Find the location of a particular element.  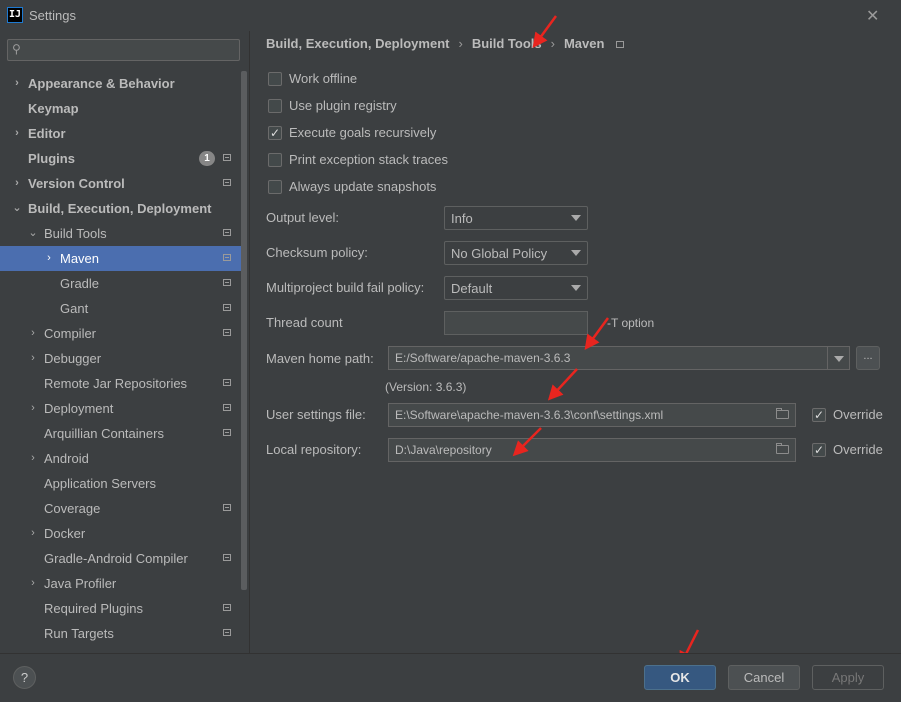

help-button: ? is located at coordinates (24, 677).